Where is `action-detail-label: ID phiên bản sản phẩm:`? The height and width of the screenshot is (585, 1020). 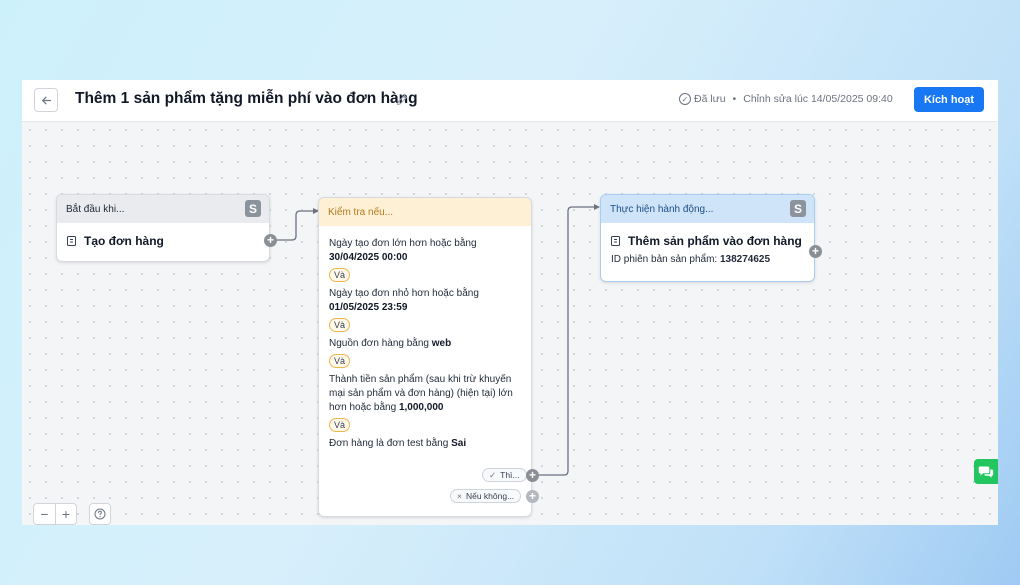 action-detail-label: ID phiên bản sản phẩm: is located at coordinates (664, 259).